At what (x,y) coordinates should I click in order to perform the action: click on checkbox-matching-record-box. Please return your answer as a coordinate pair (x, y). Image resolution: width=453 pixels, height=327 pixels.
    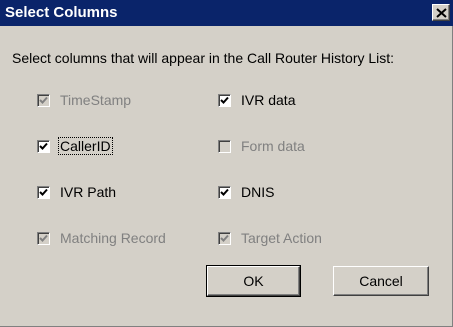
    Looking at the image, I should click on (43, 238).